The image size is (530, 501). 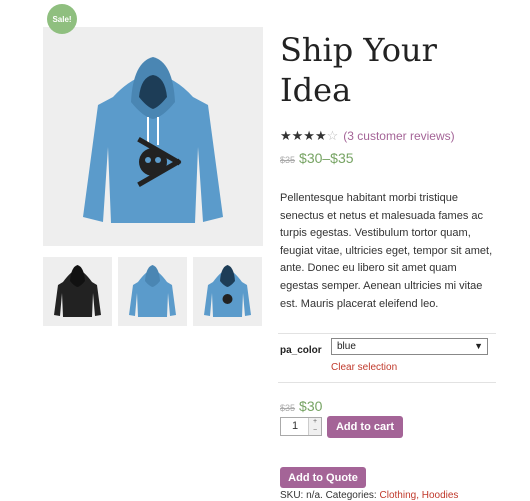 I want to click on thumbnail-blue-hoodie, so click(x=152, y=291).